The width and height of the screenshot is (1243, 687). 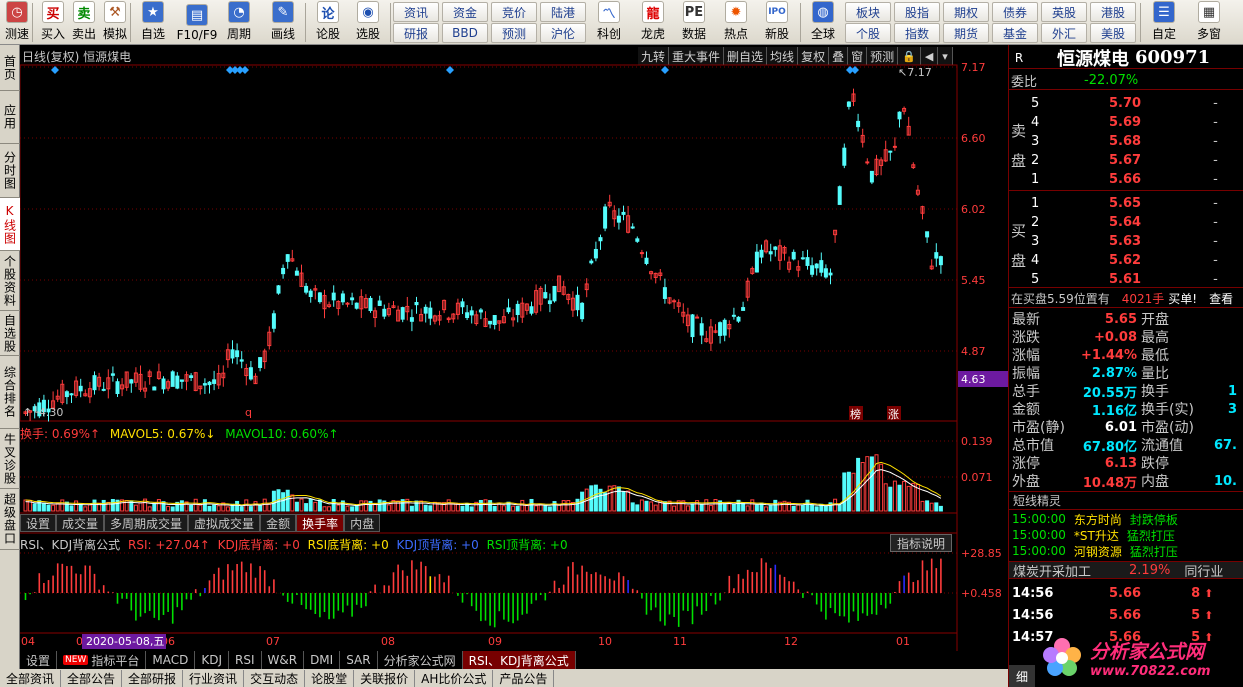 I want to click on 周期-toolbar-button: ◔ 周期, so click(x=239, y=22).